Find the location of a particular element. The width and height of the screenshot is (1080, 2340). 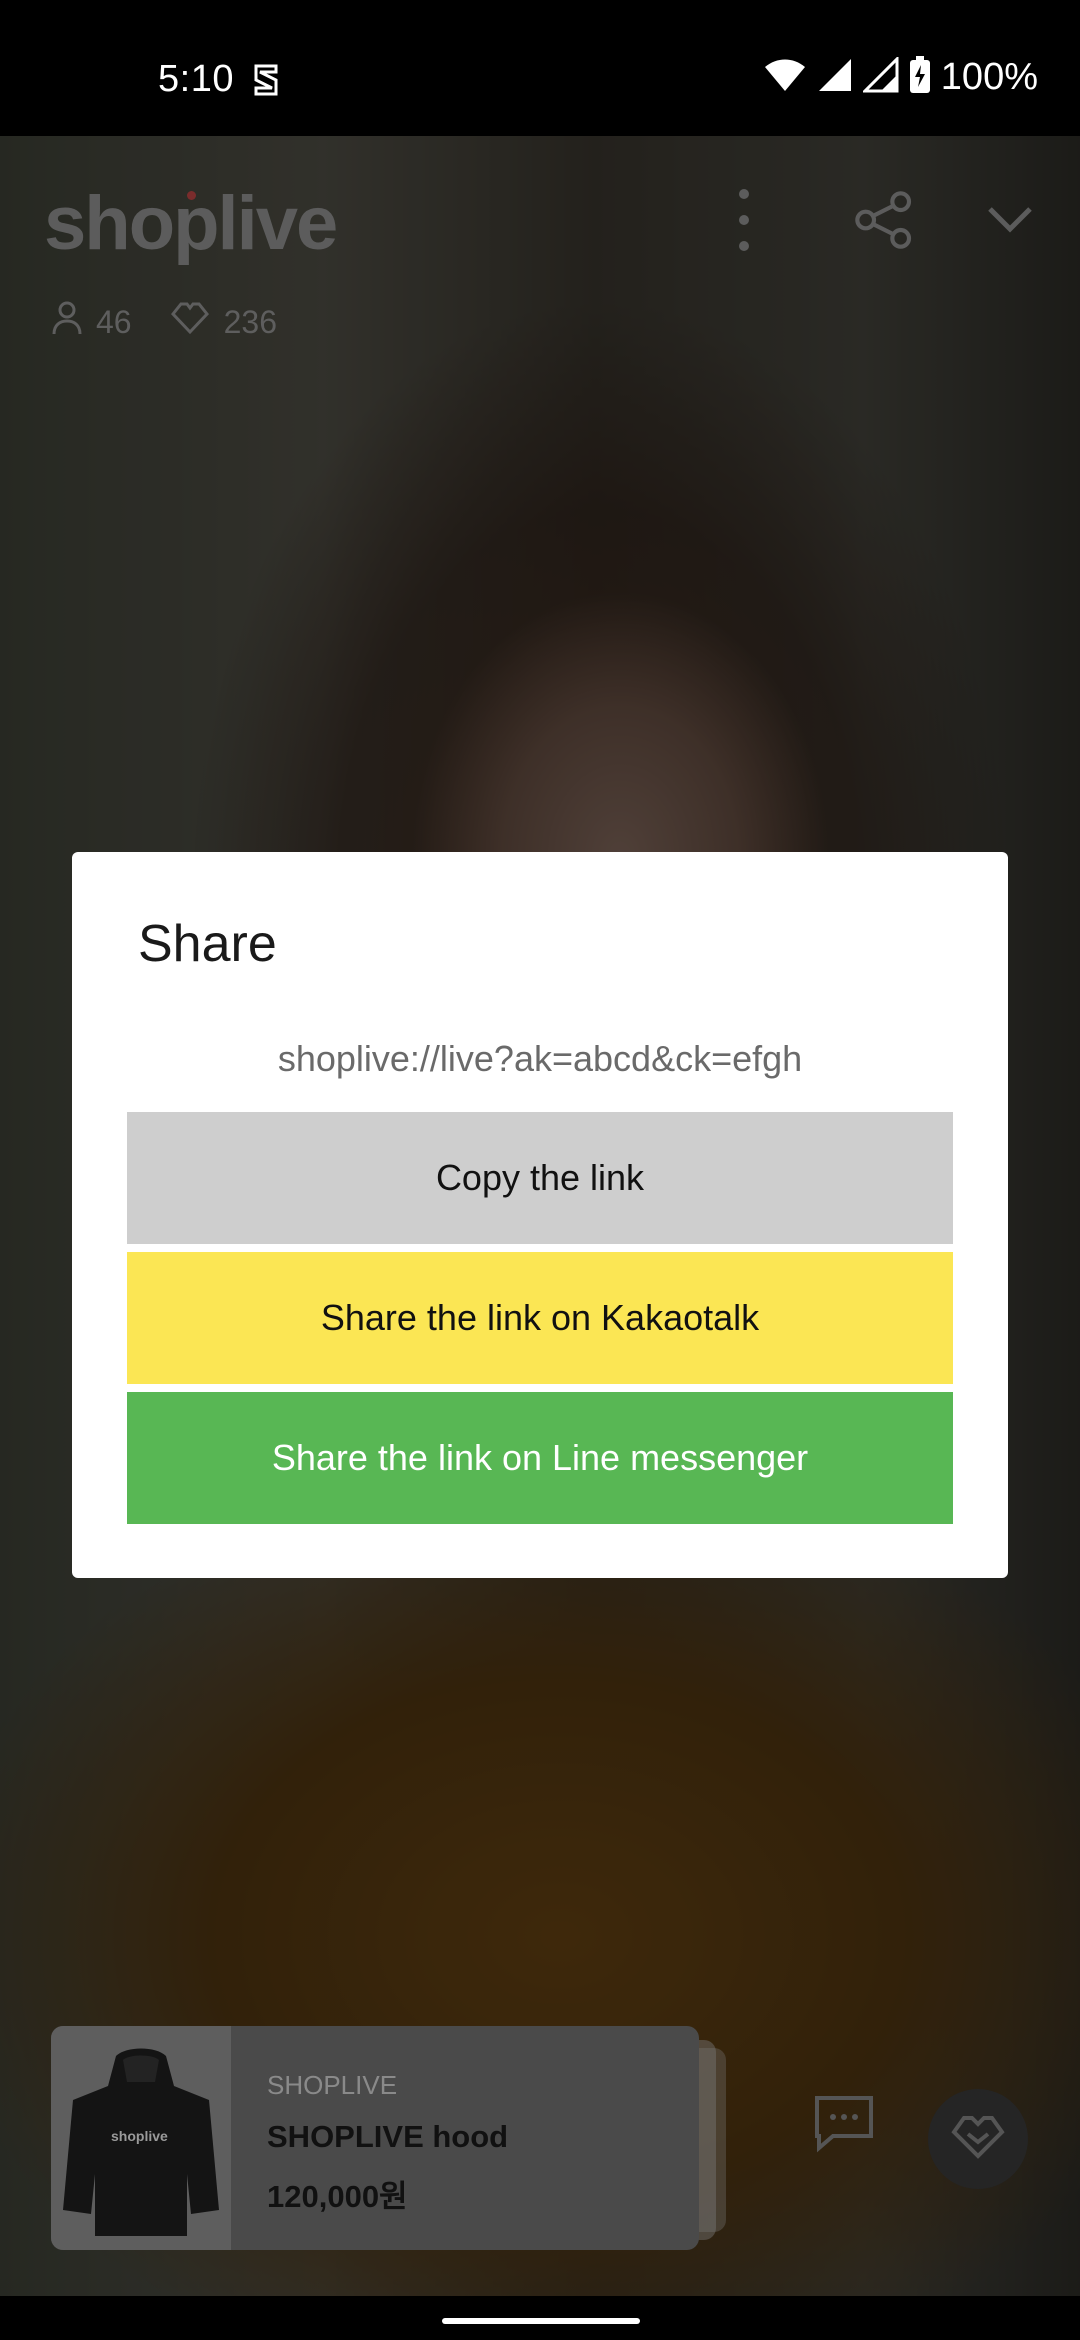

share-line-button: Share the link on Line messenger is located at coordinates (540, 1458).